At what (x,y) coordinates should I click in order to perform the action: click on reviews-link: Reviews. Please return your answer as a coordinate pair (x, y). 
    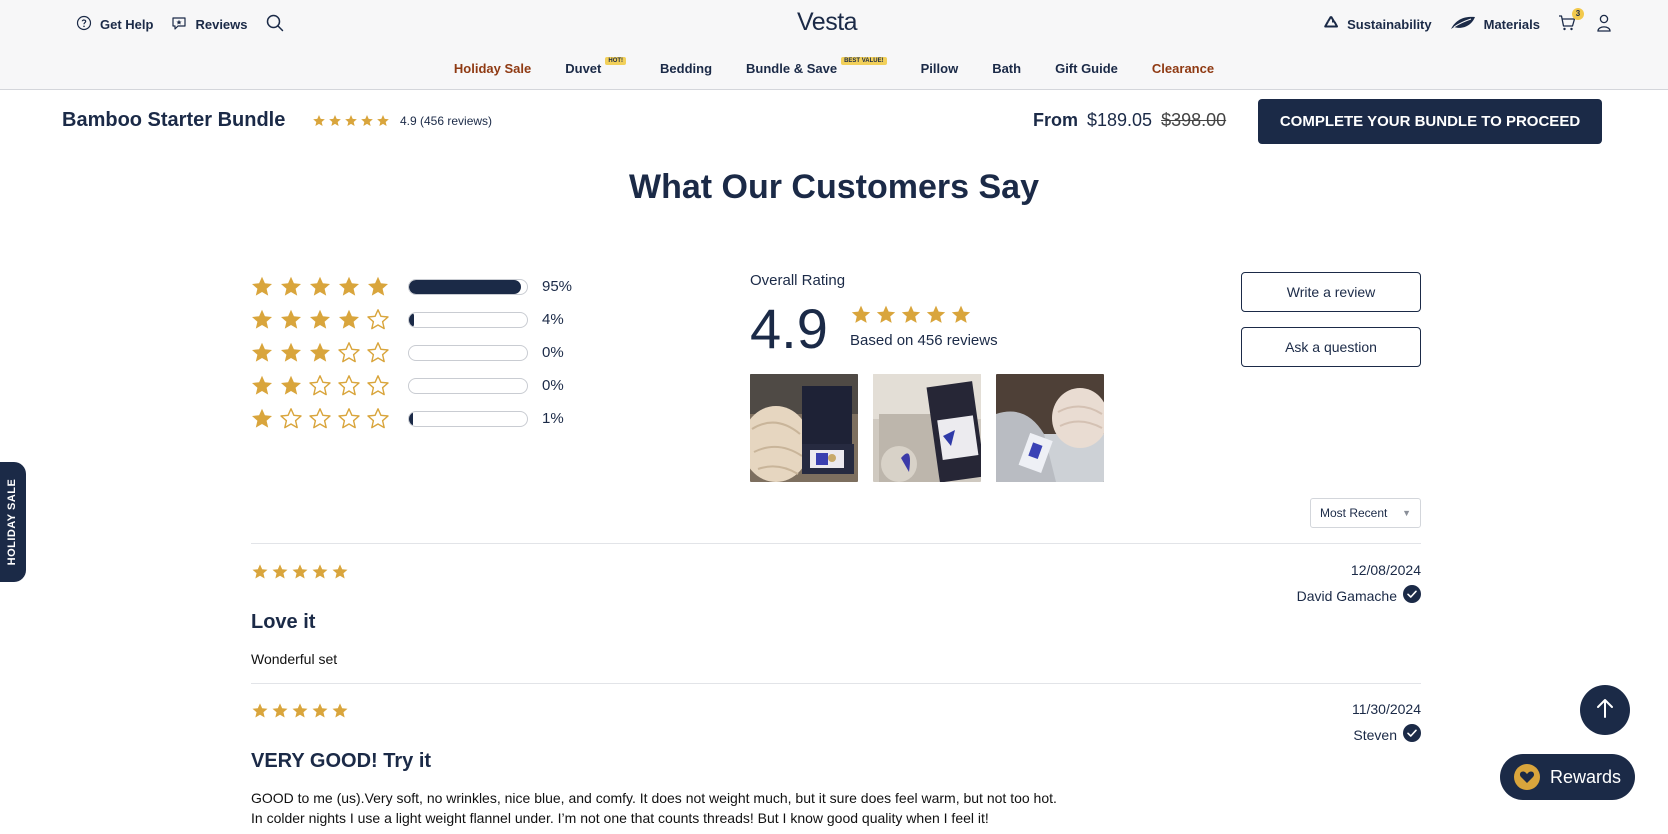
    Looking at the image, I should click on (209, 24).